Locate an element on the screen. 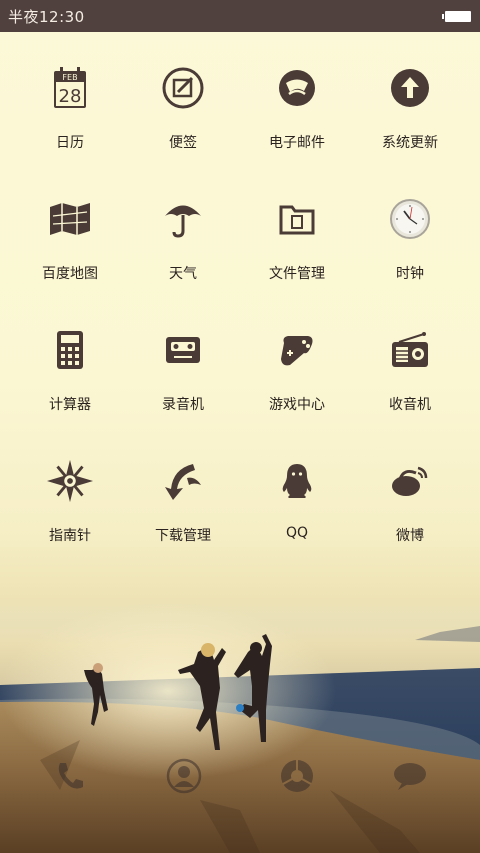 Image resolution: width=480 pixels, height=853 pixels. app-baidu-map: 百度地图 is located at coordinates (70, 228).